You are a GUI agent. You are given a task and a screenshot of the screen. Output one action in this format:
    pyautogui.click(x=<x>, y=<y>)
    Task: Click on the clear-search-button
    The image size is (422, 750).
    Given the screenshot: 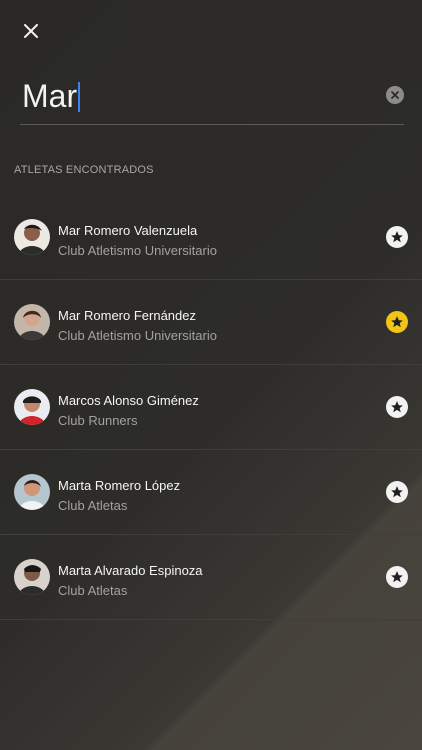 What is the action you would take?
    pyautogui.click(x=395, y=95)
    